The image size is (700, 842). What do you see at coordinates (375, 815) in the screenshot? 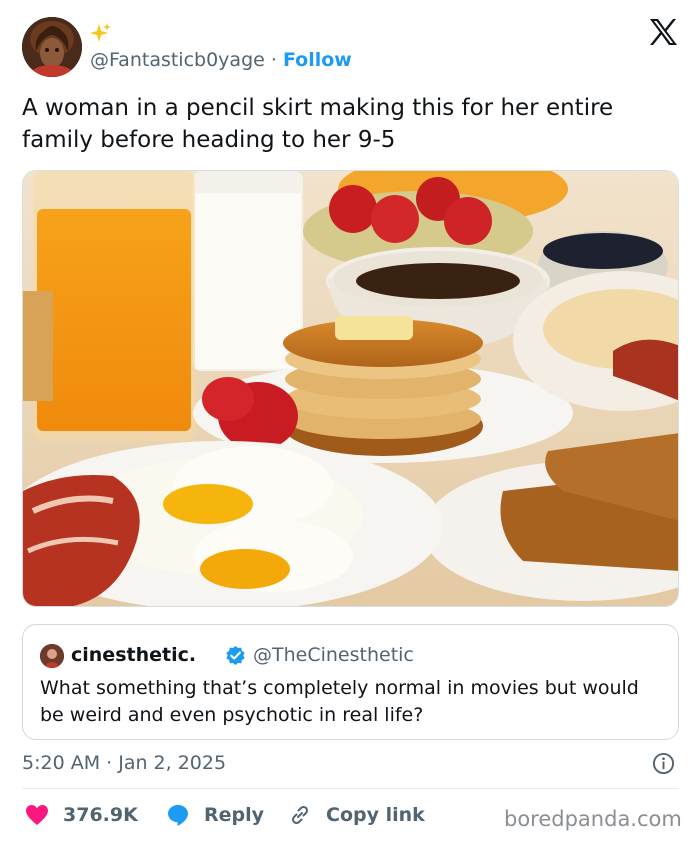
I see `copy-link-label: Copy link` at bounding box center [375, 815].